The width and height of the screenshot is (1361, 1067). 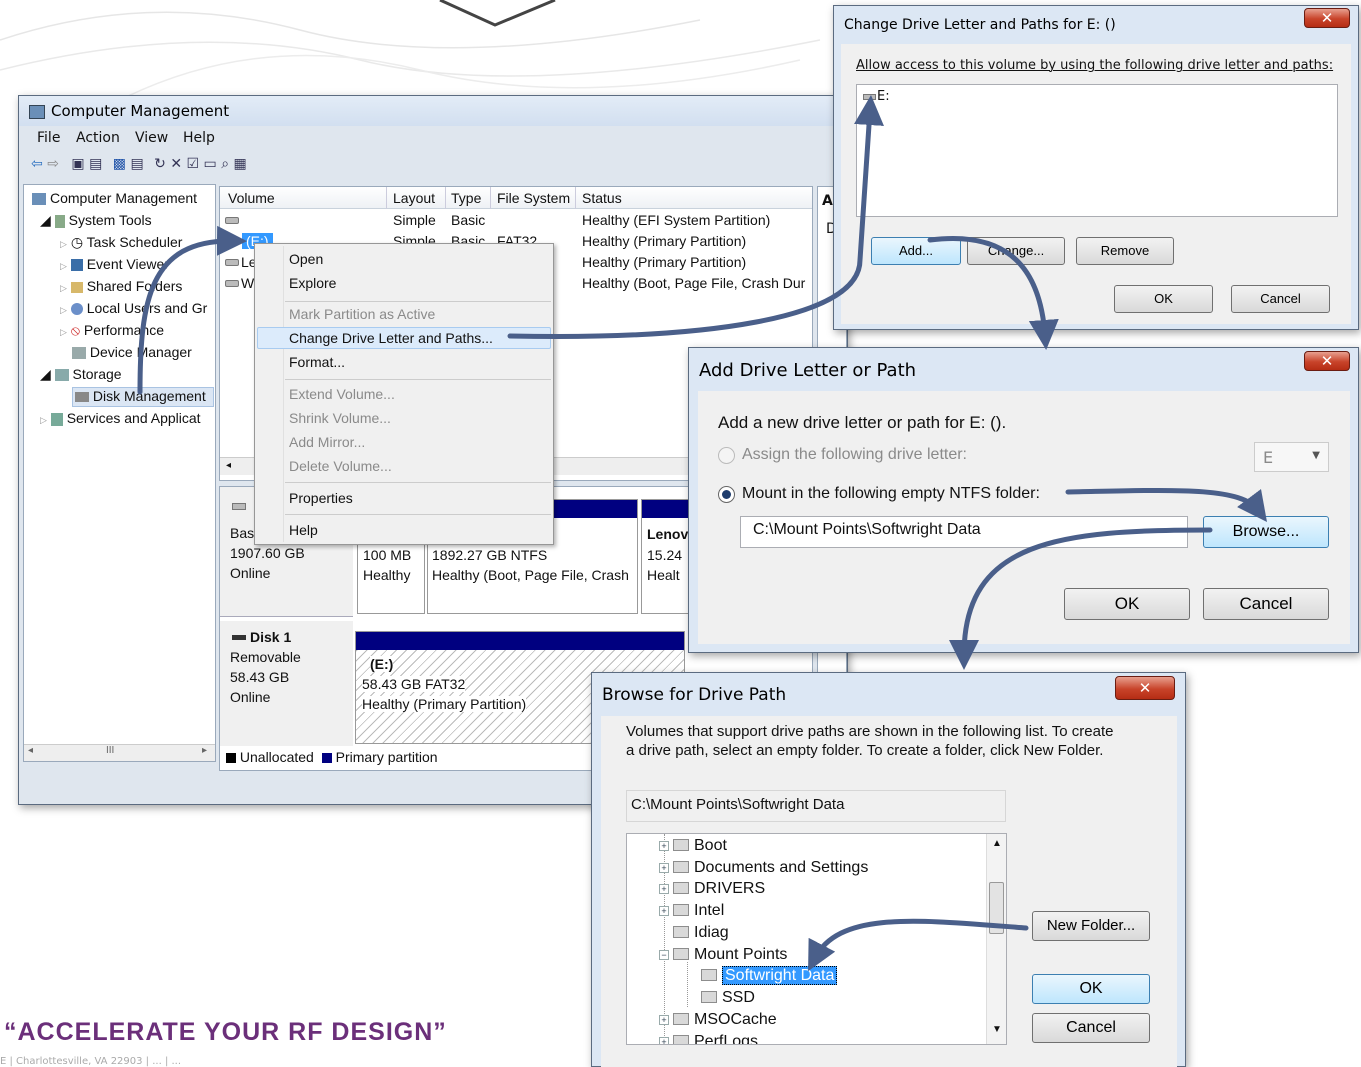 I want to click on menu-file: File, so click(x=48, y=138).